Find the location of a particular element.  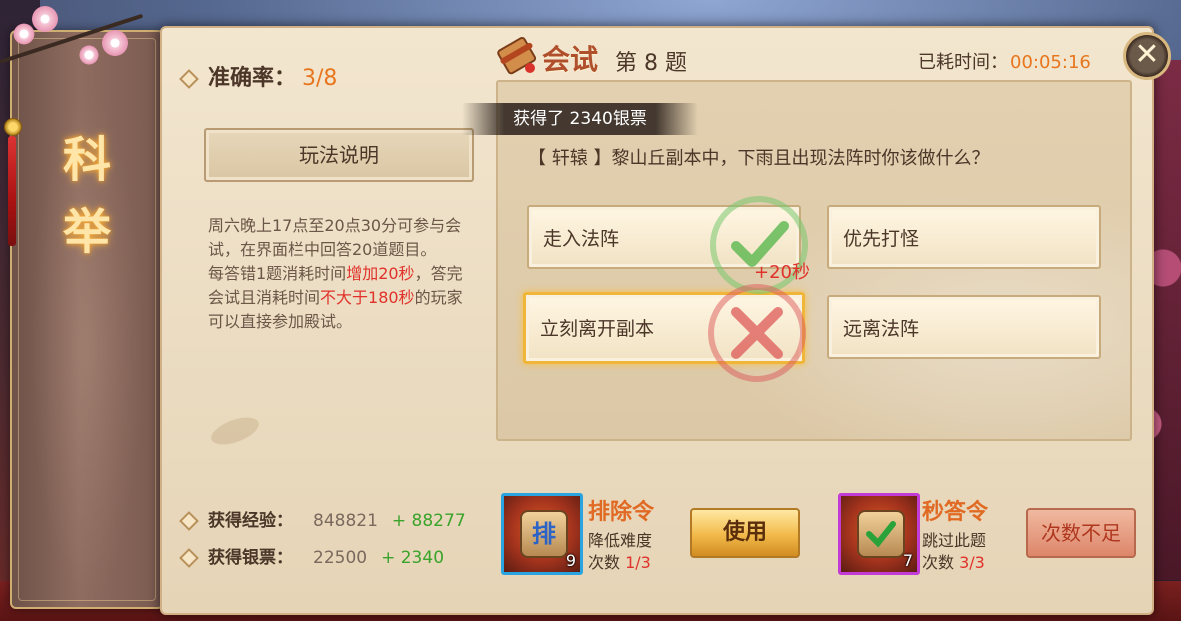

coin-pendant-icon is located at coordinates (13, 127).